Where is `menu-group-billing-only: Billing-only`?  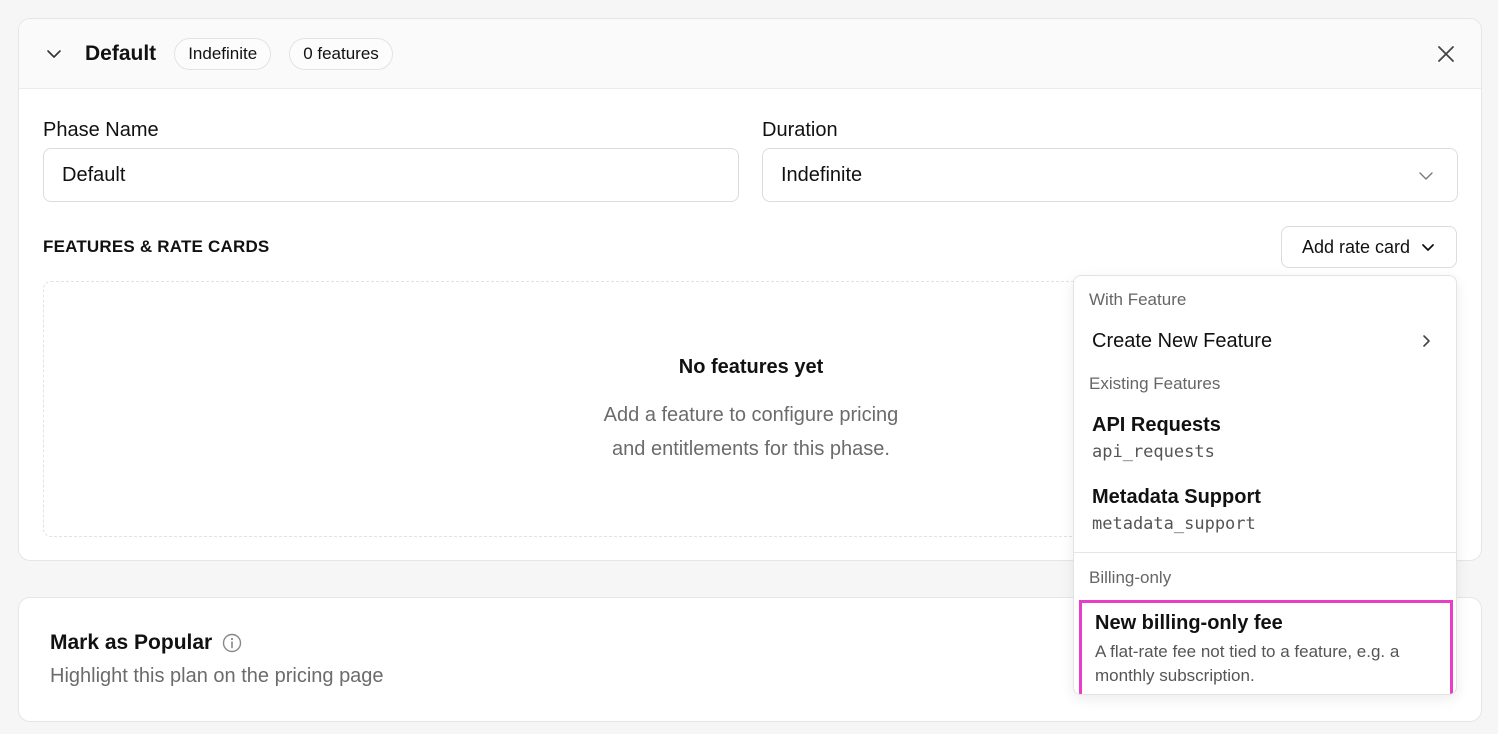 menu-group-billing-only: Billing-only is located at coordinates (1130, 577).